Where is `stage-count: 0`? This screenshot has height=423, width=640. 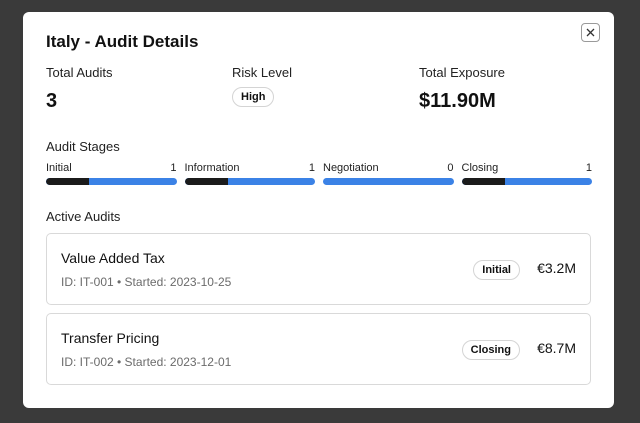 stage-count: 0 is located at coordinates (450, 168).